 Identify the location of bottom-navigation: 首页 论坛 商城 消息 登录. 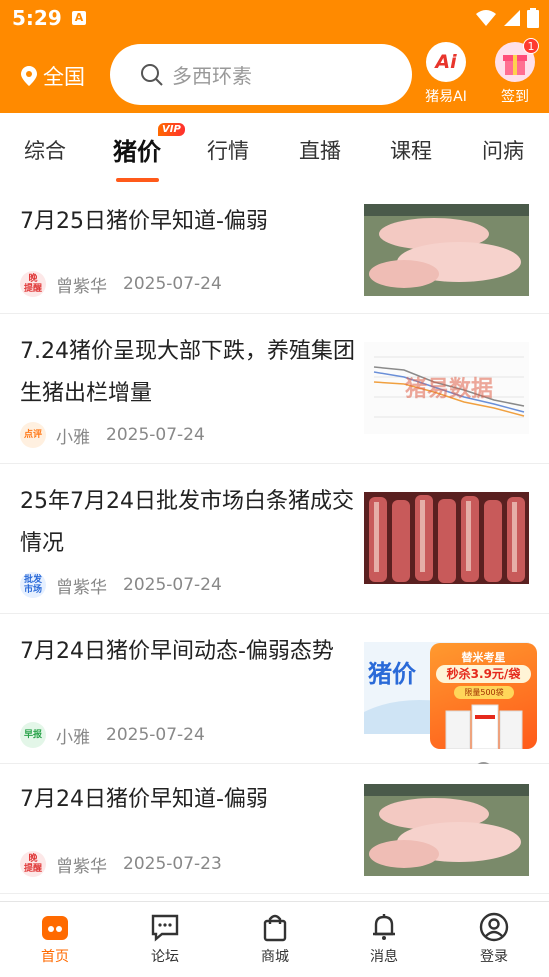
(274, 939).